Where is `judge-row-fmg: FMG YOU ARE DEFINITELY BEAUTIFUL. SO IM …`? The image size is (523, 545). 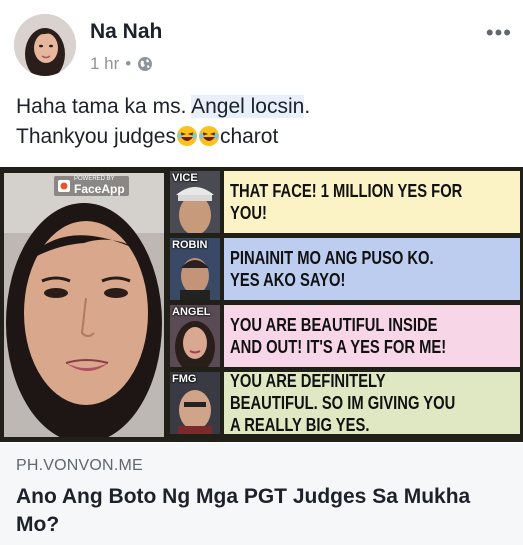
judge-row-fmg: FMG YOU ARE DEFINITELY BEAUTIFUL. SO IM … is located at coordinates (345, 403).